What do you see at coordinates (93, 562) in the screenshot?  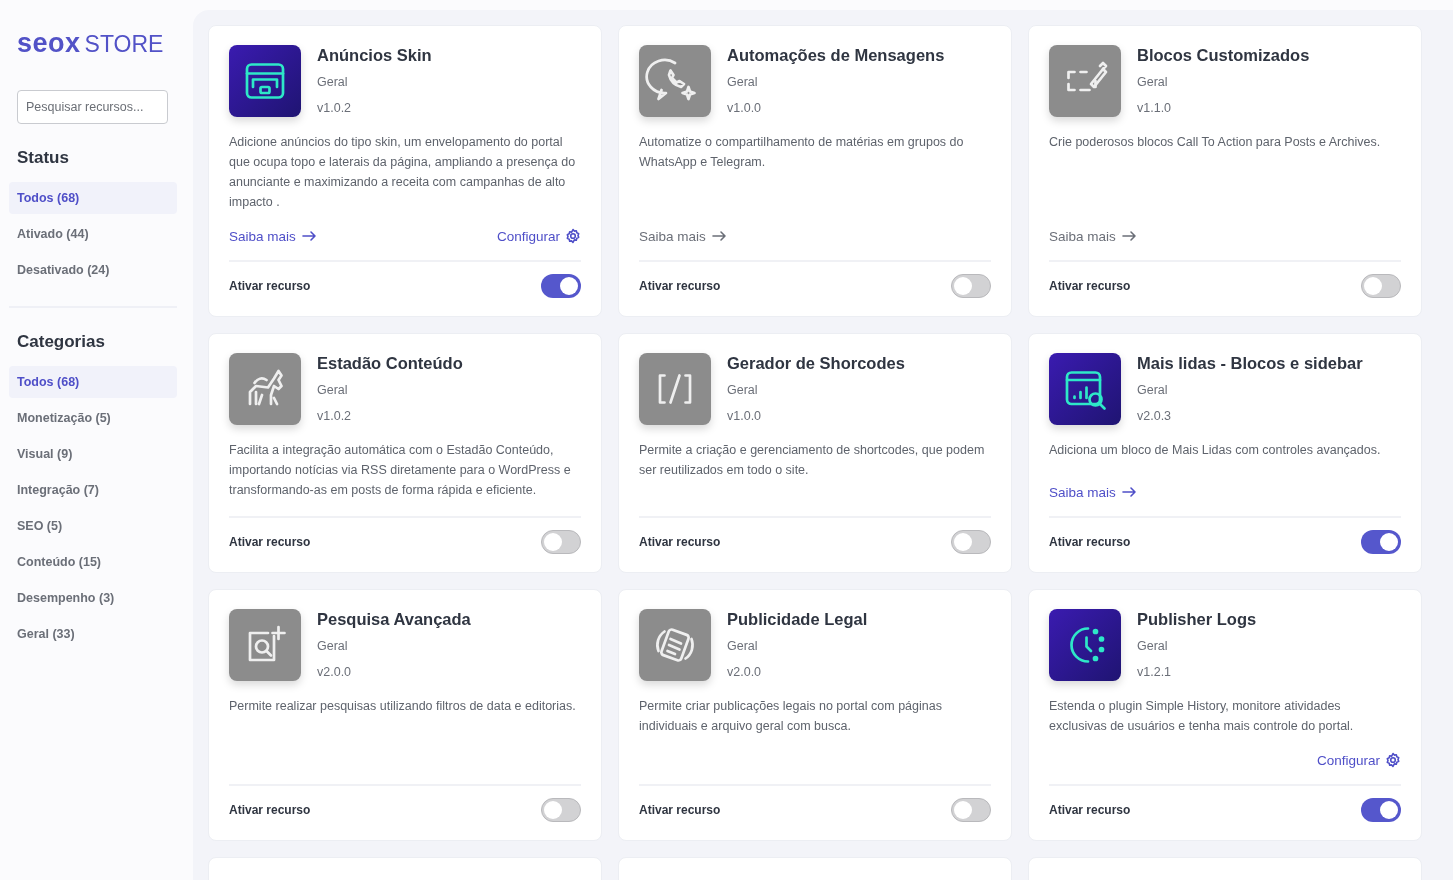 I see `filter-item: Conteúdo (15)` at bounding box center [93, 562].